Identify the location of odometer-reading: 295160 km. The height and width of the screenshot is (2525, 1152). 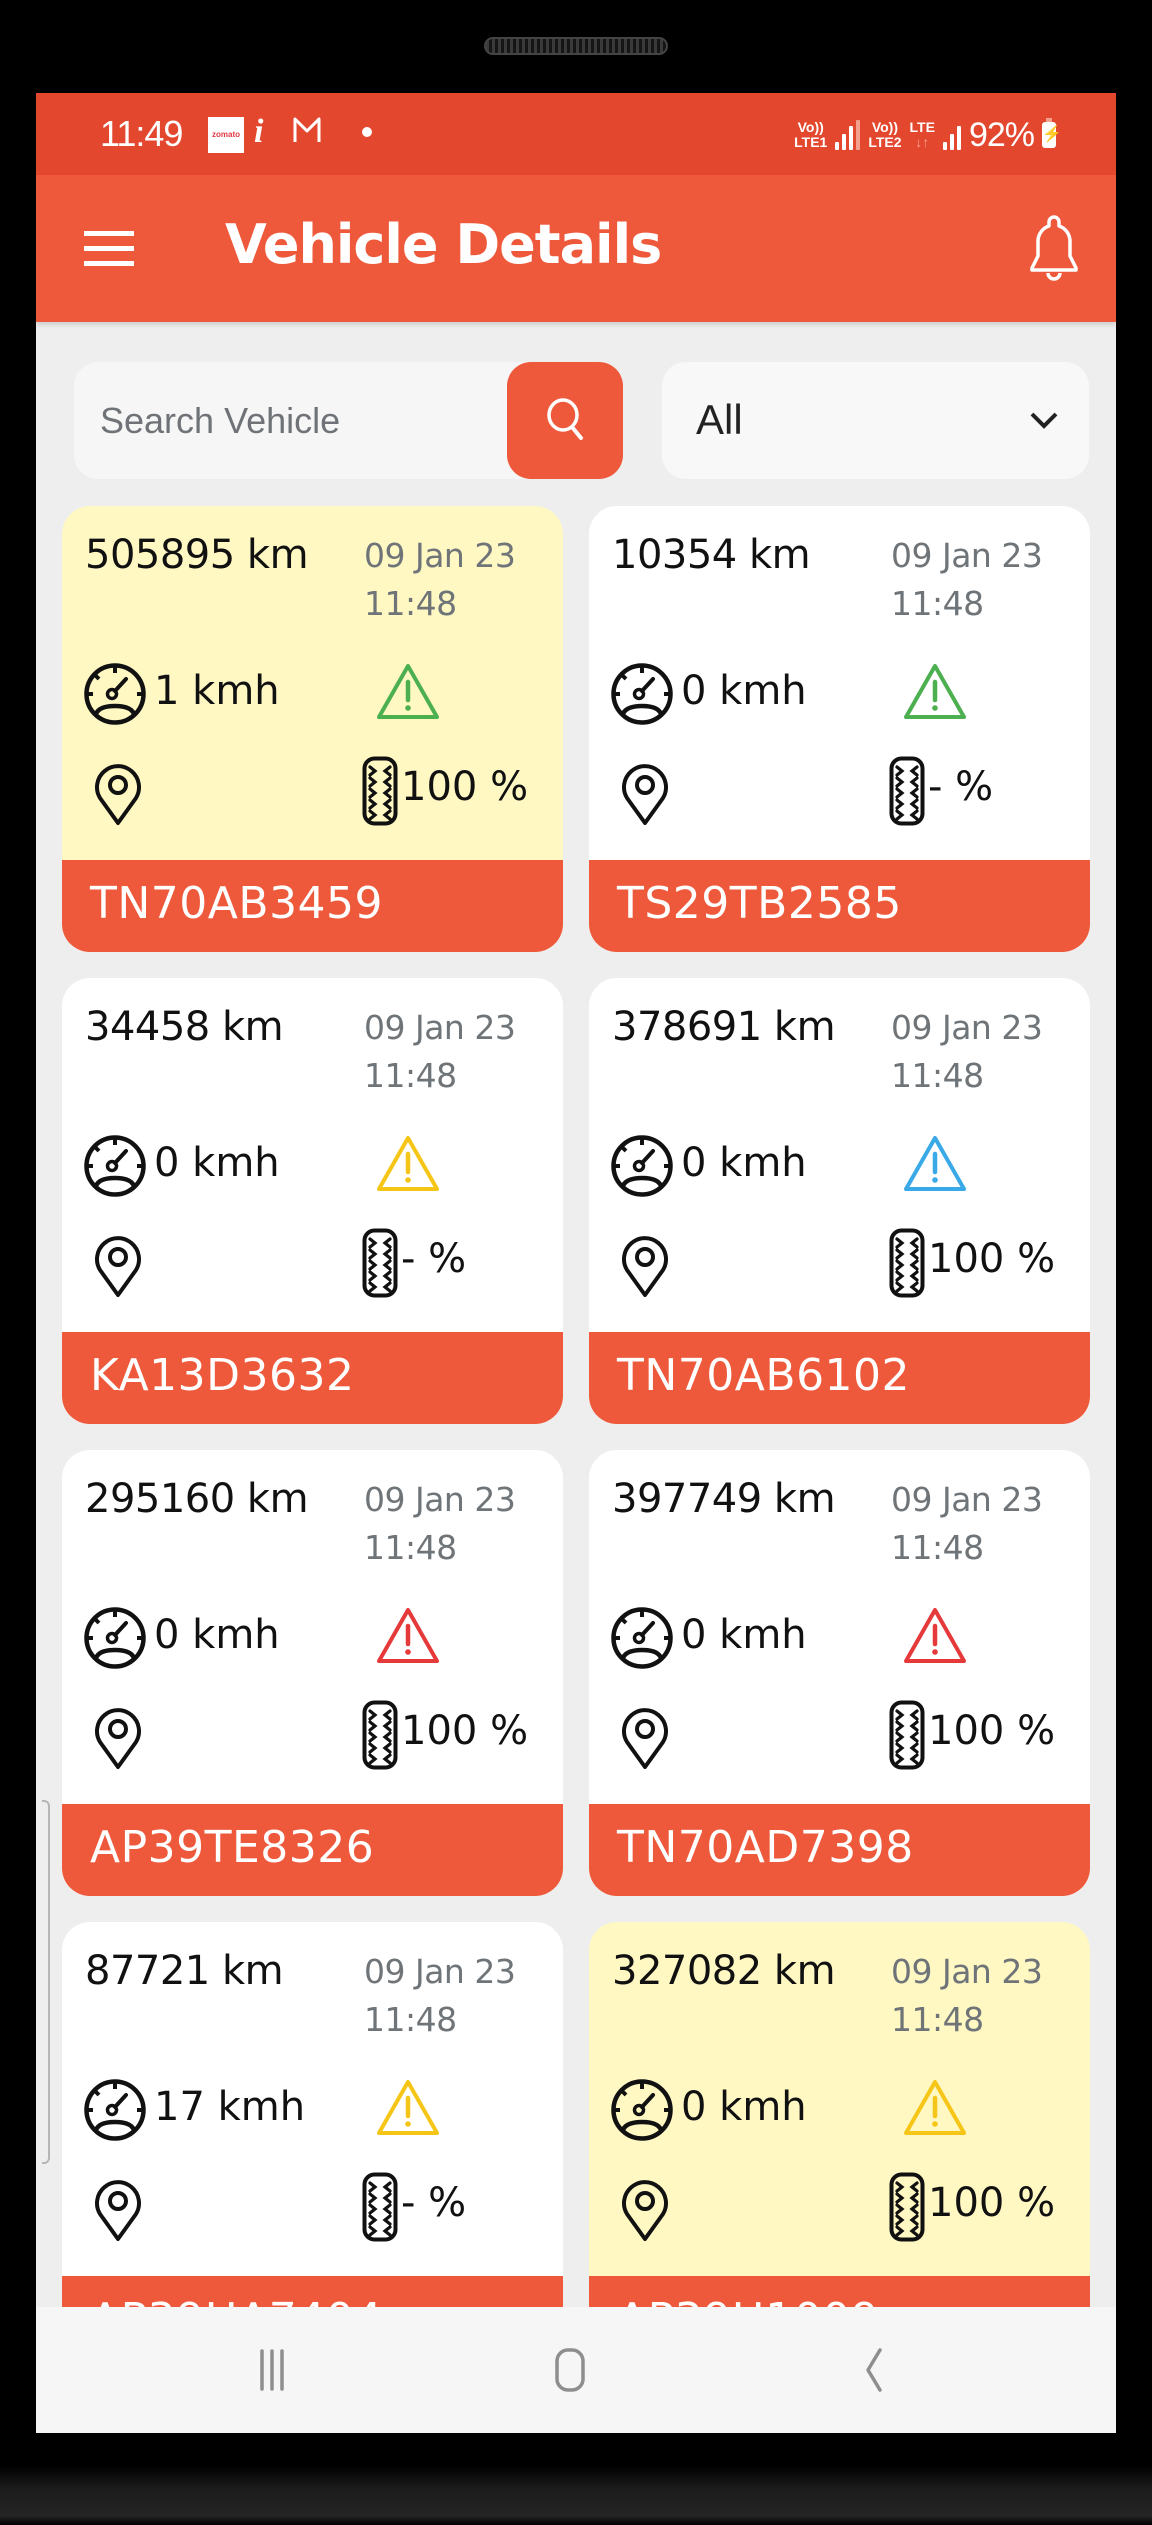
(197, 1499).